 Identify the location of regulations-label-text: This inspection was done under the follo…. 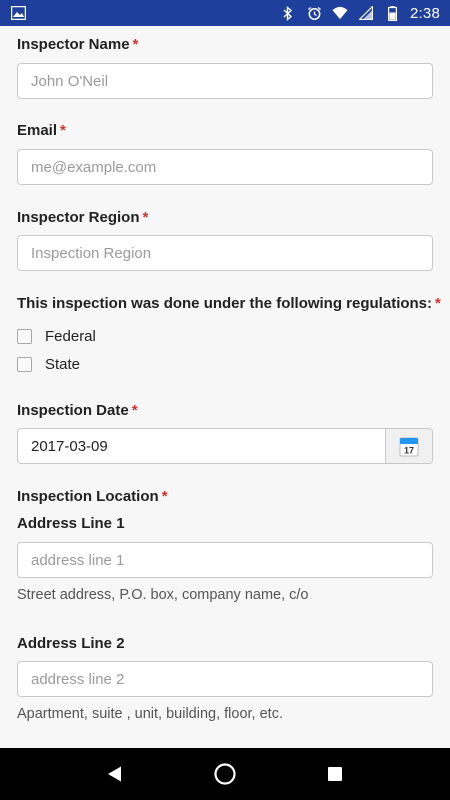
(225, 303).